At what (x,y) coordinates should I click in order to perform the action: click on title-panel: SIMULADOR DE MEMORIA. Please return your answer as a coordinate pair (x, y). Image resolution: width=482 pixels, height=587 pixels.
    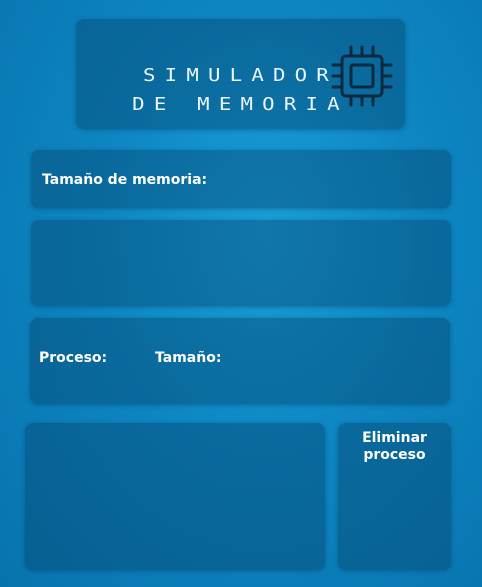
    Looking at the image, I should click on (240, 74).